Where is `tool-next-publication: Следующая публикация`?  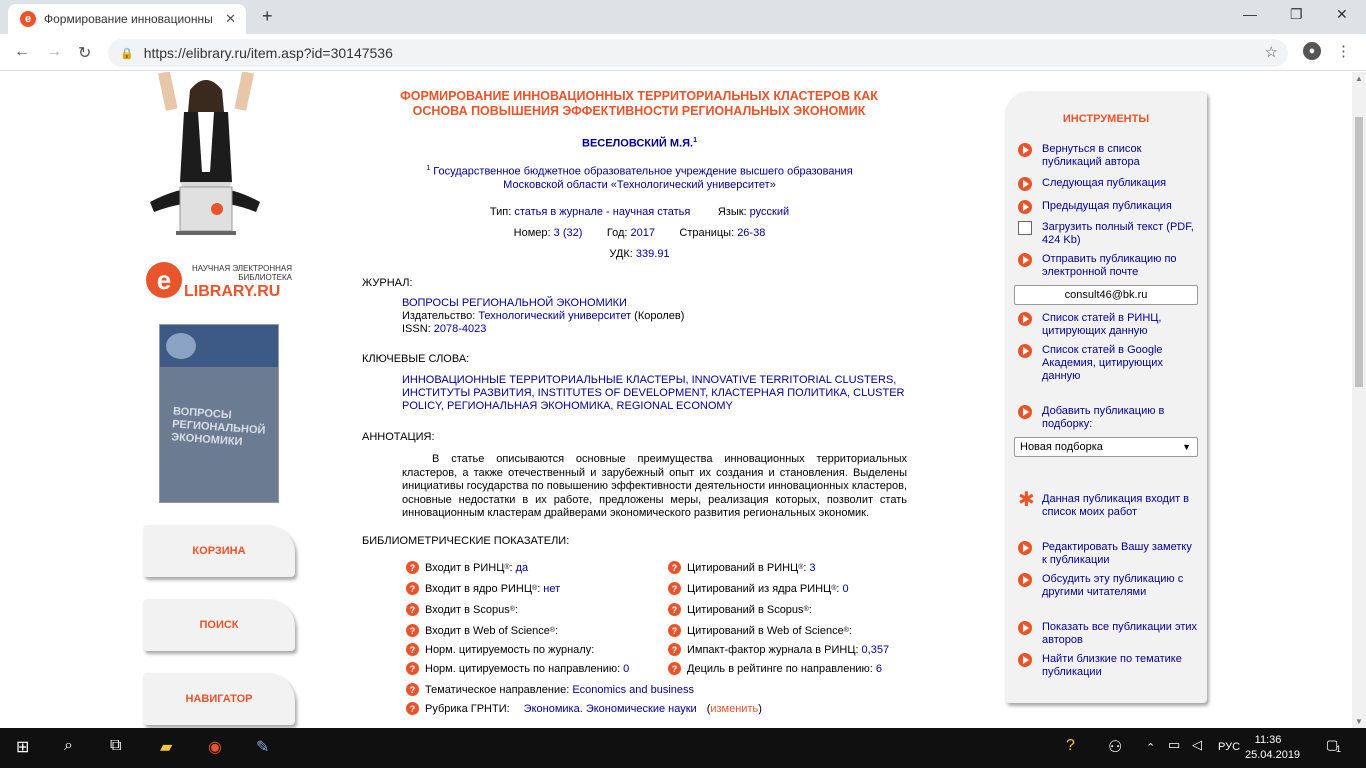
tool-next-publication: Следующая публикация is located at coordinates (1108, 184).